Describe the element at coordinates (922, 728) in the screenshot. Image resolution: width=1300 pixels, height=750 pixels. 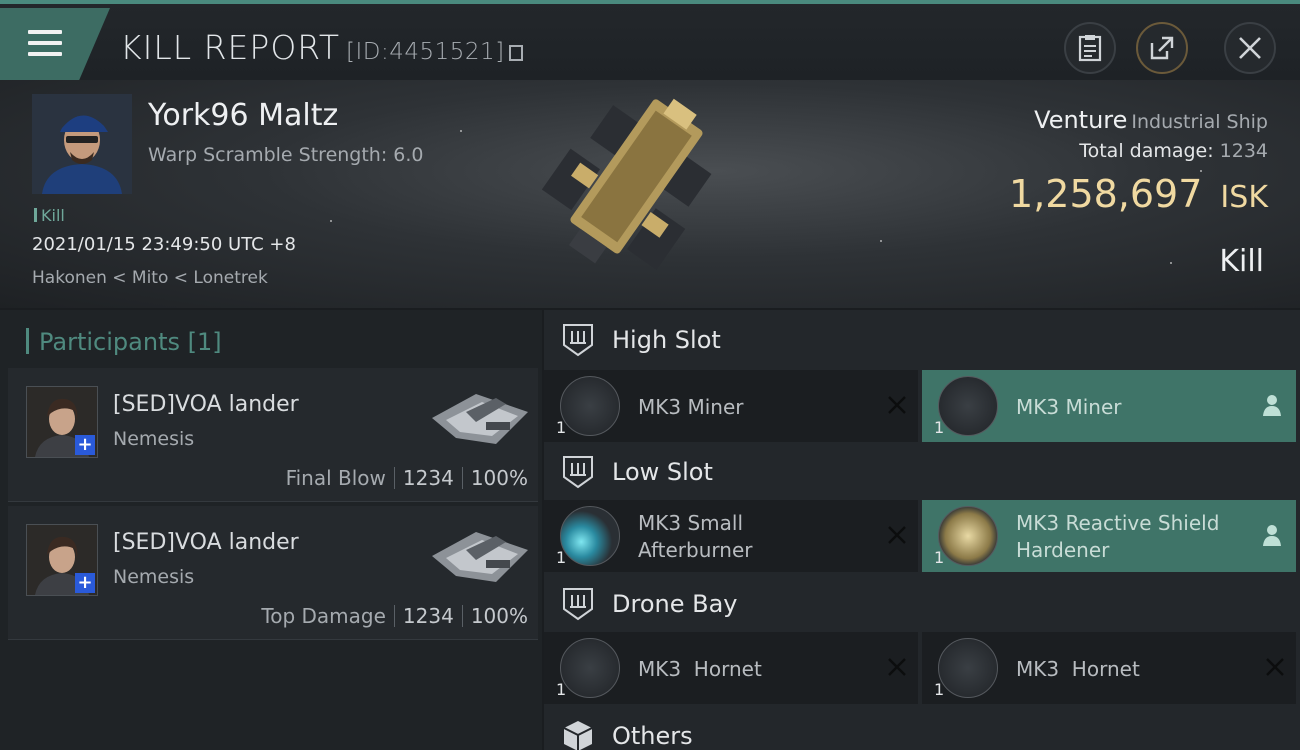
I see `others-header: Others` at that location.